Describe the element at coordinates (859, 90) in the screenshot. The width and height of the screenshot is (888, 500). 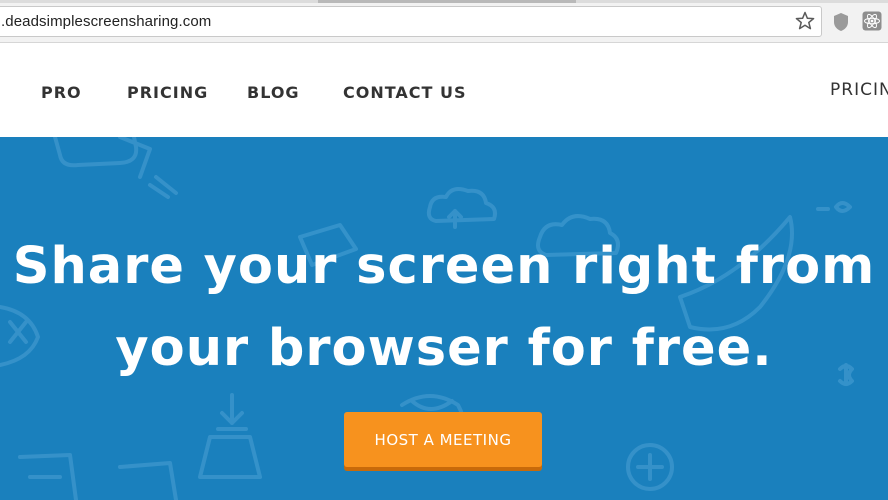
I see `nav-item-pricing-right: PRICIN` at that location.